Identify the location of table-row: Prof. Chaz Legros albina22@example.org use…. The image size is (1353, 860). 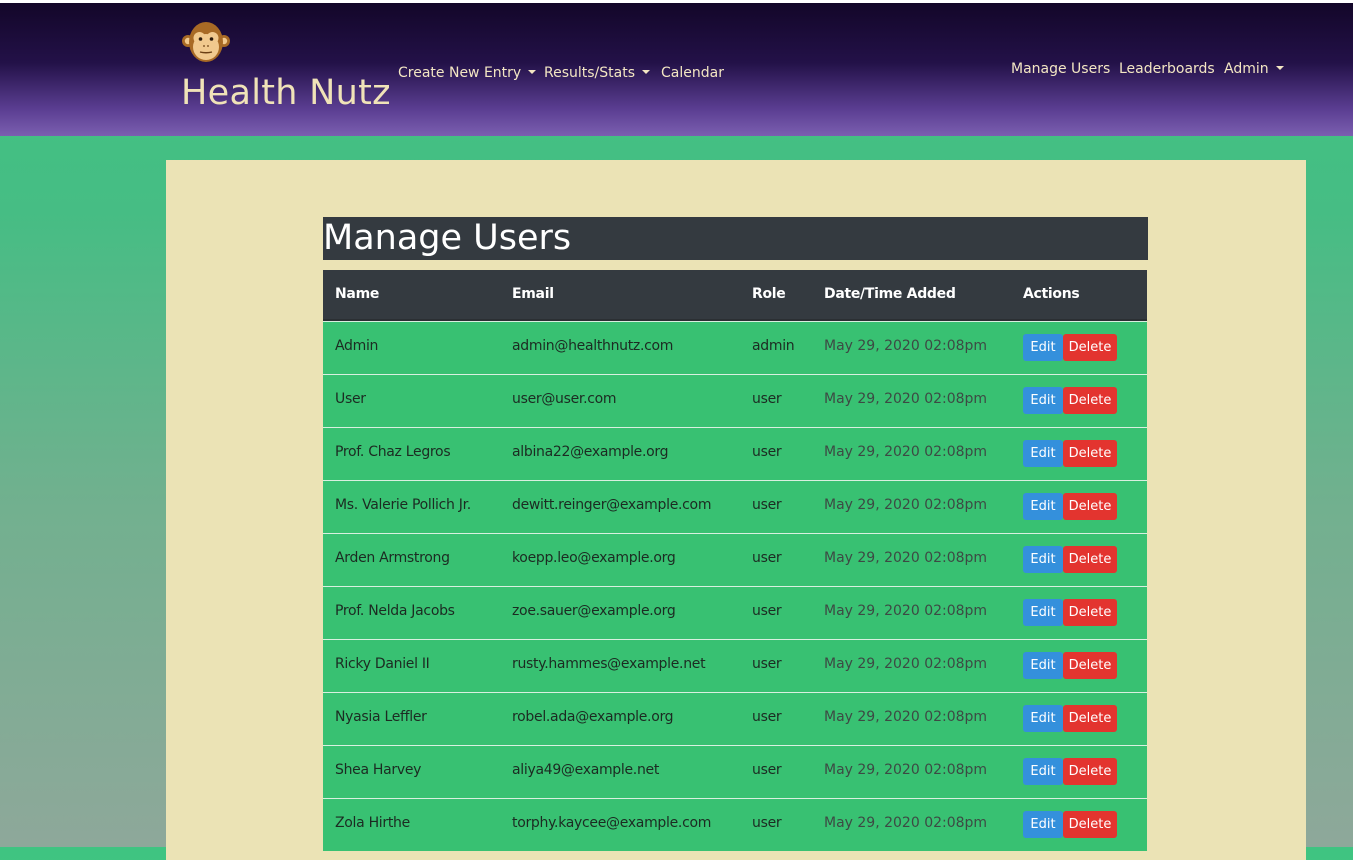
(735, 453).